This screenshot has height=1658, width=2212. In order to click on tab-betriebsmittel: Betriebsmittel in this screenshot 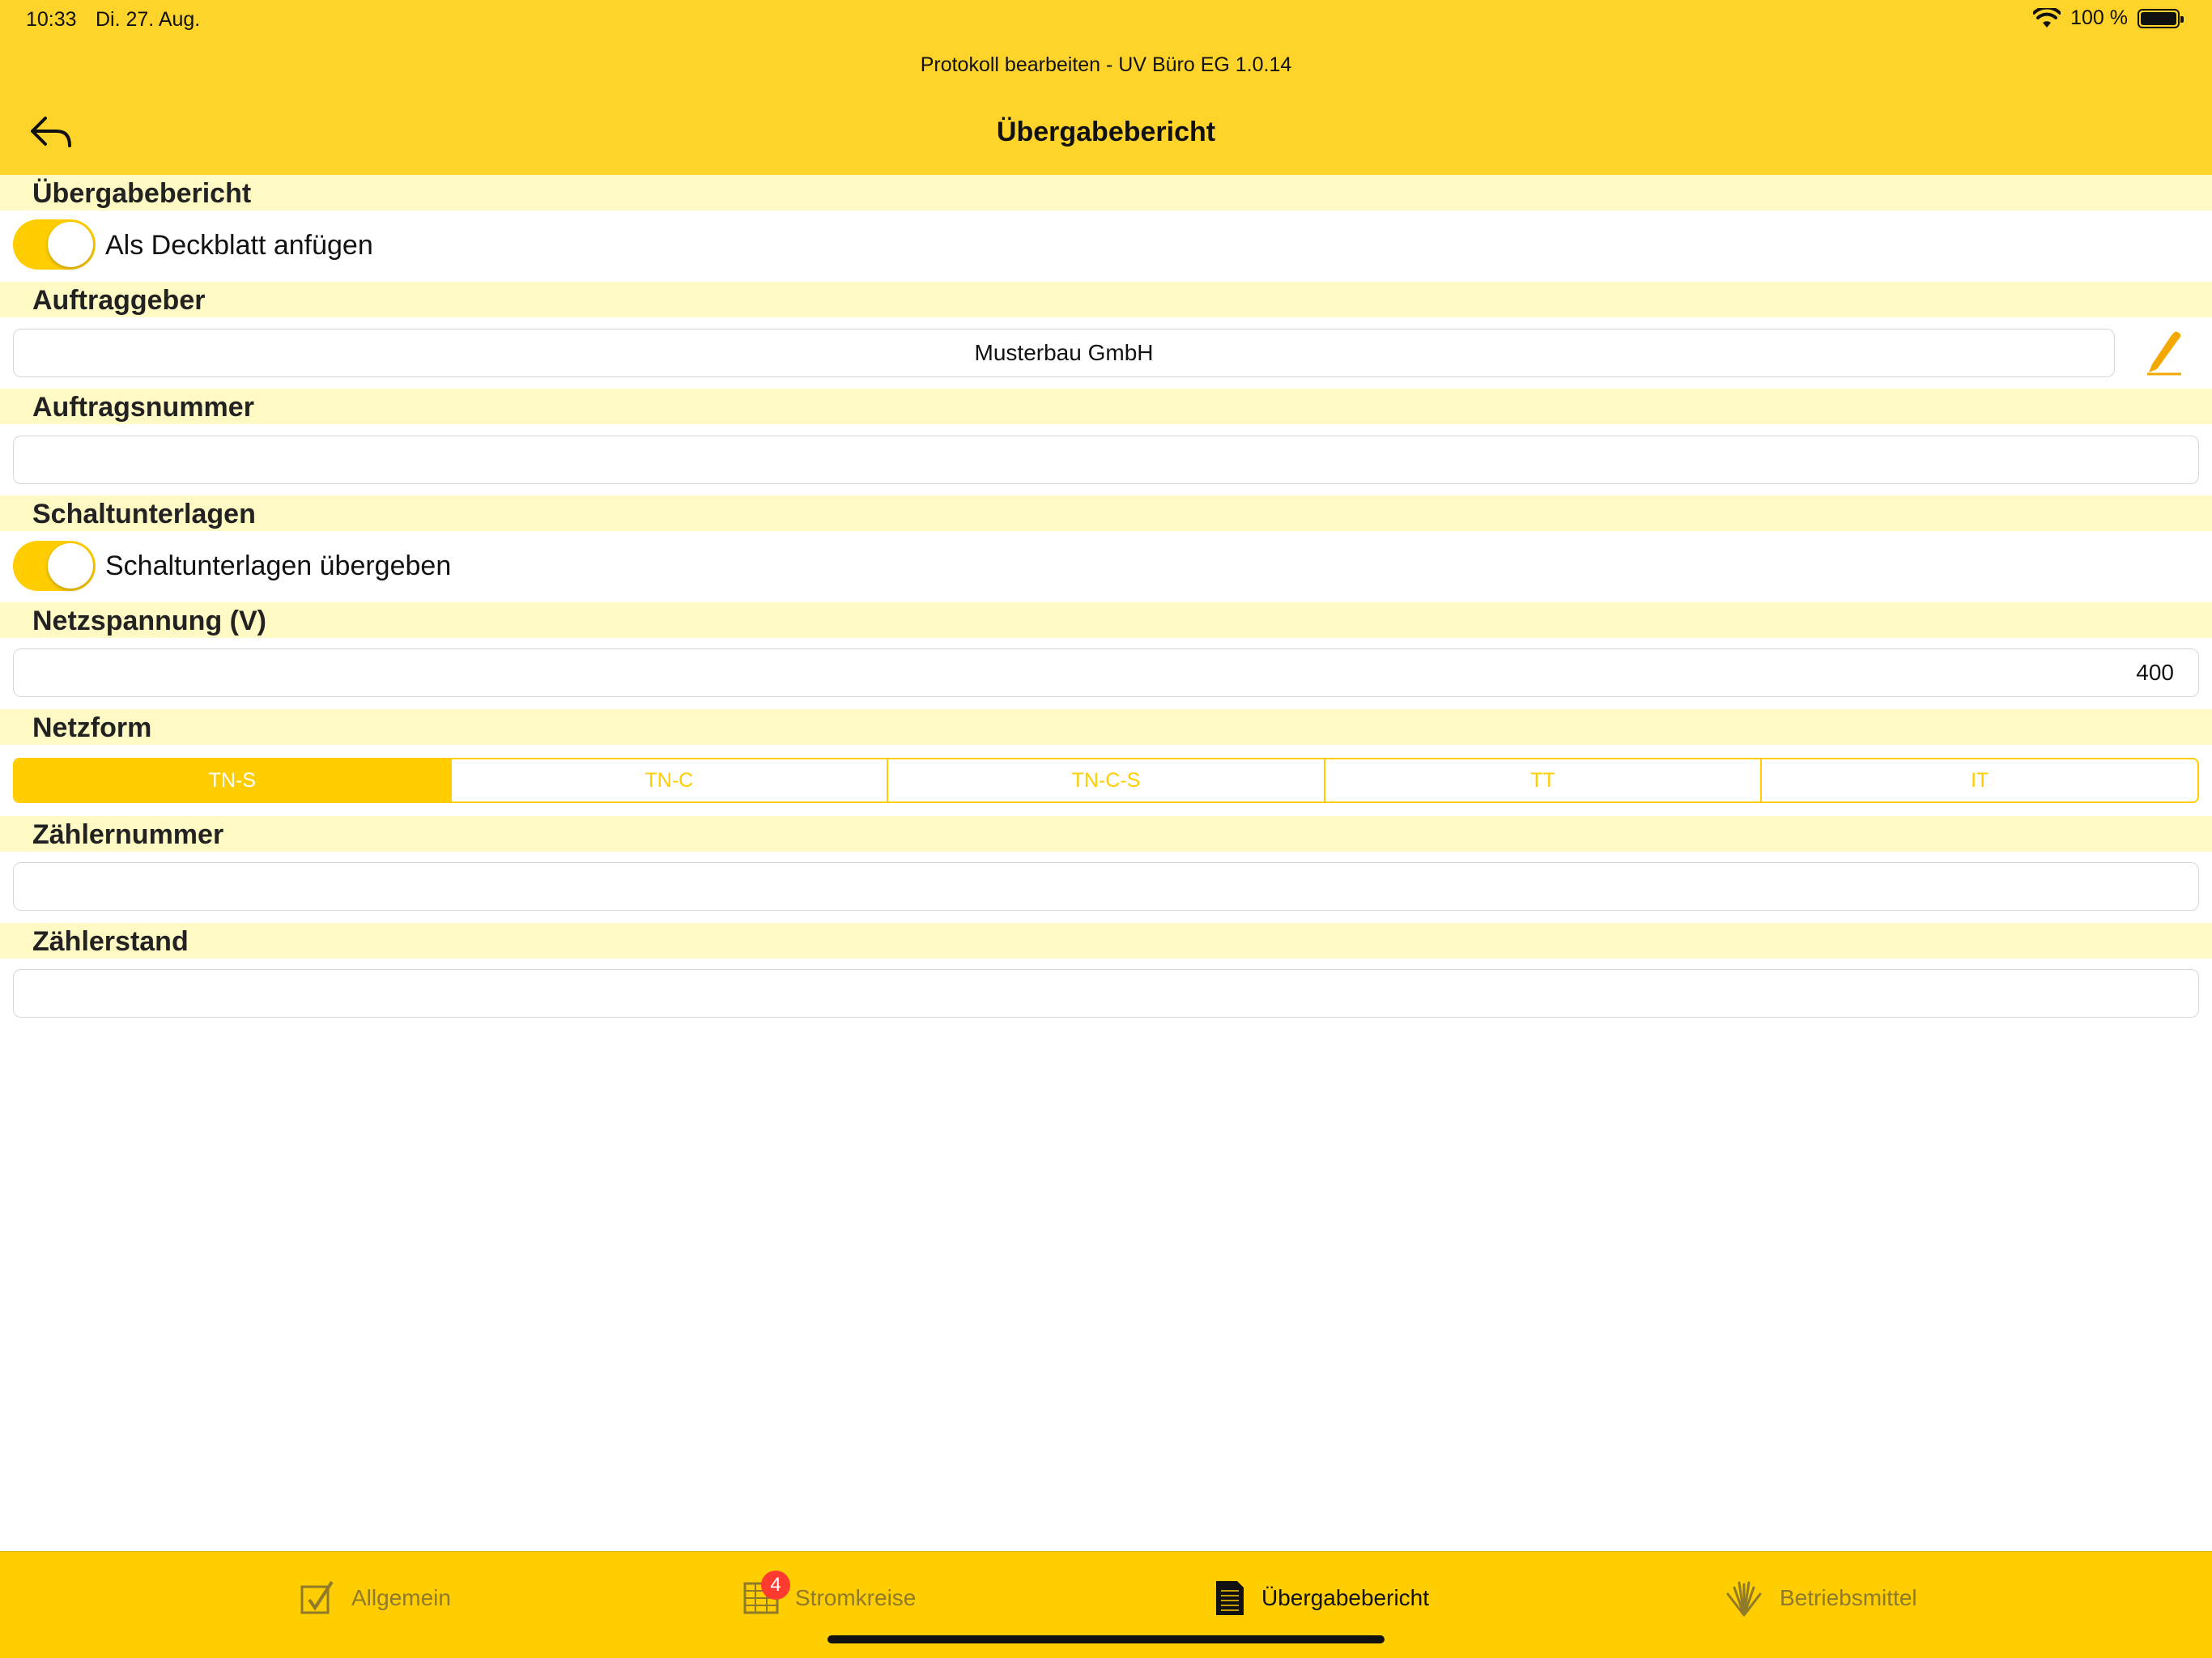, I will do `click(1821, 1598)`.